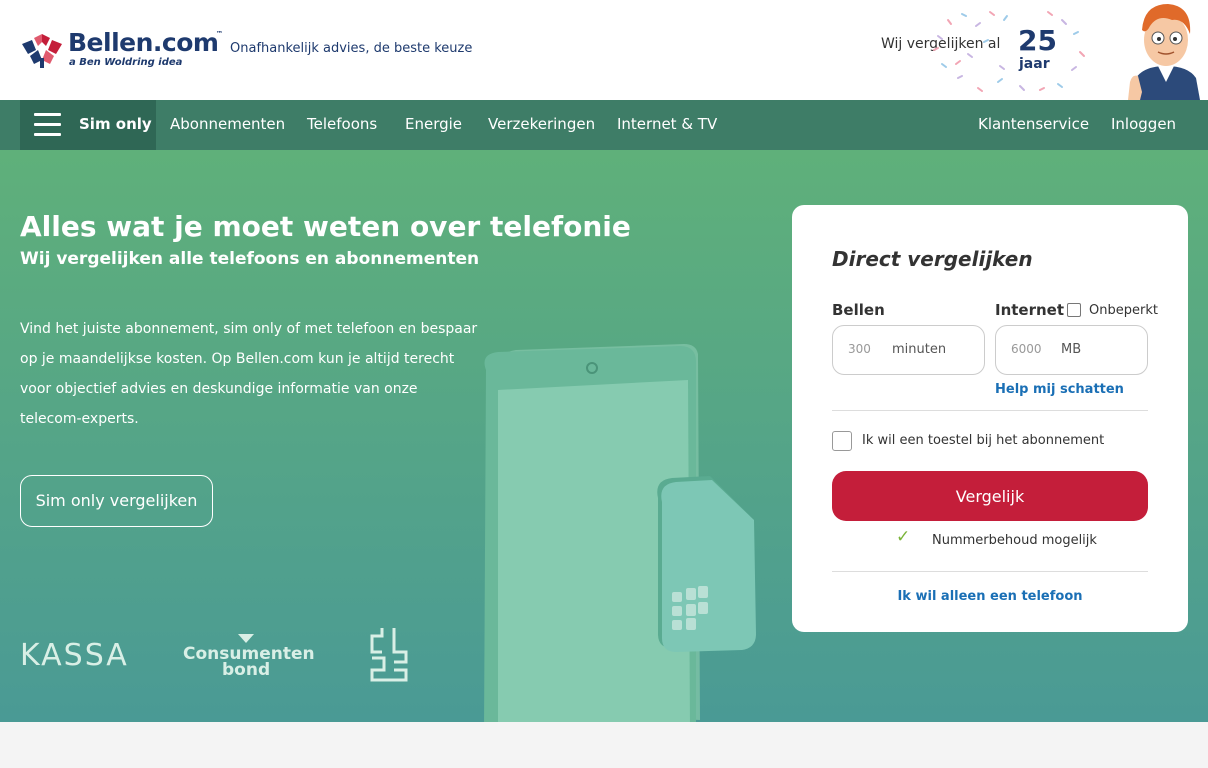 Image resolution: width=1208 pixels, height=768 pixels. I want to click on calls-label: Bellen, so click(858, 310).